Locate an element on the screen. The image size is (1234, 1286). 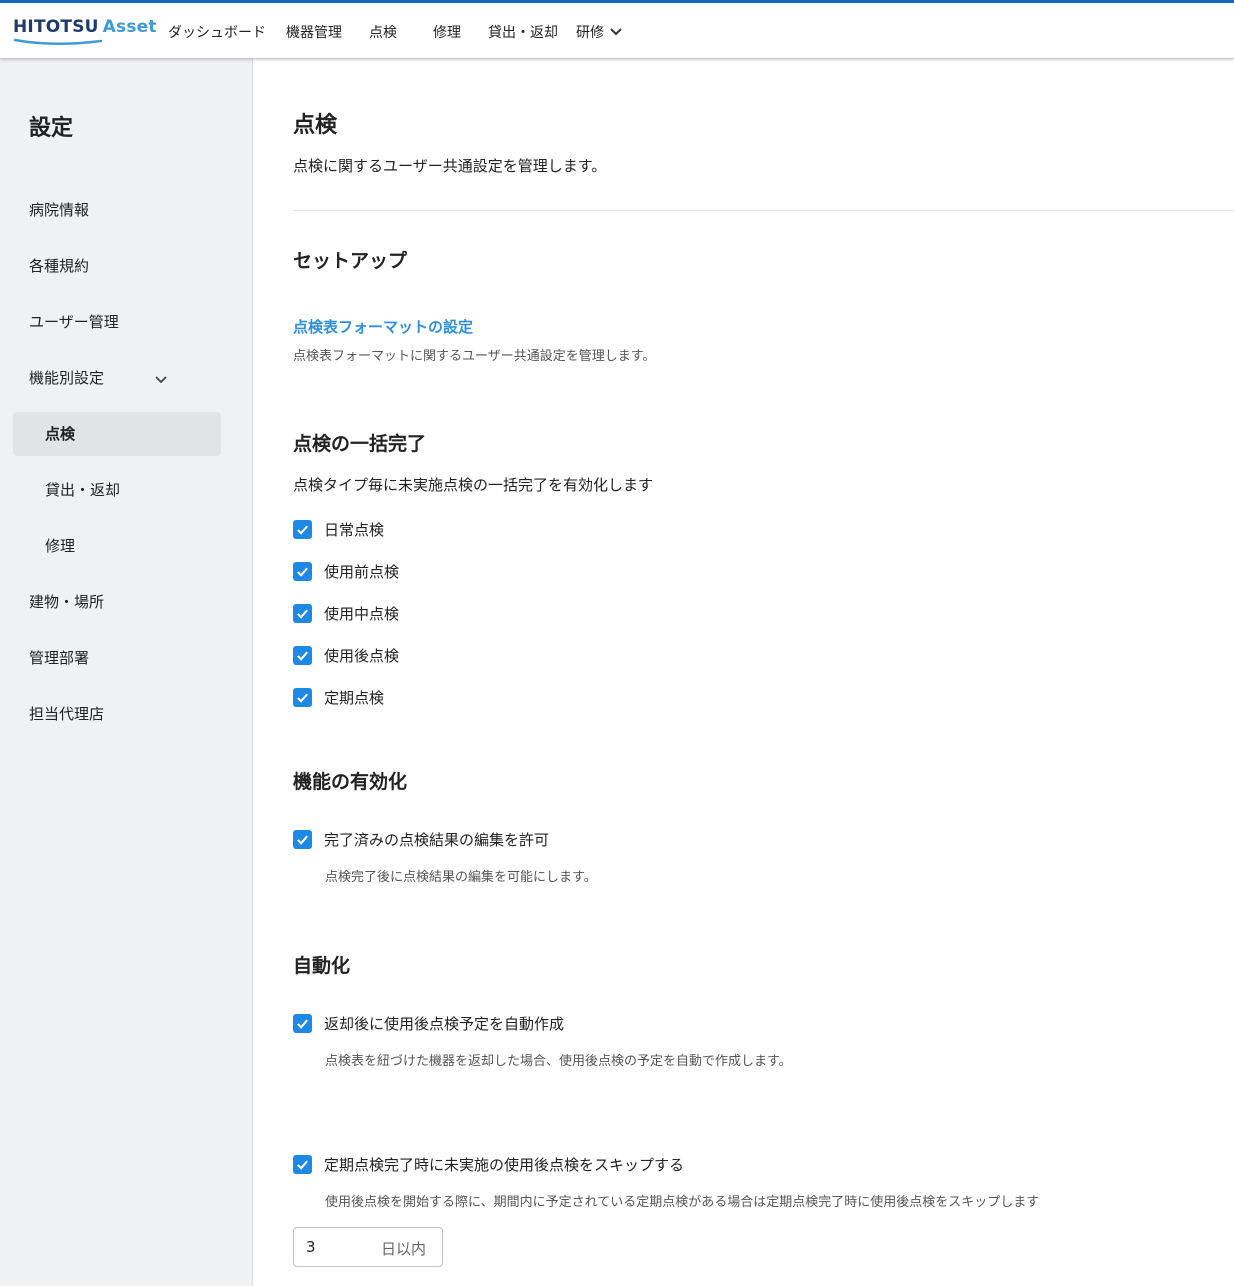
logo-swoosh-icon is located at coordinates (58, 41).